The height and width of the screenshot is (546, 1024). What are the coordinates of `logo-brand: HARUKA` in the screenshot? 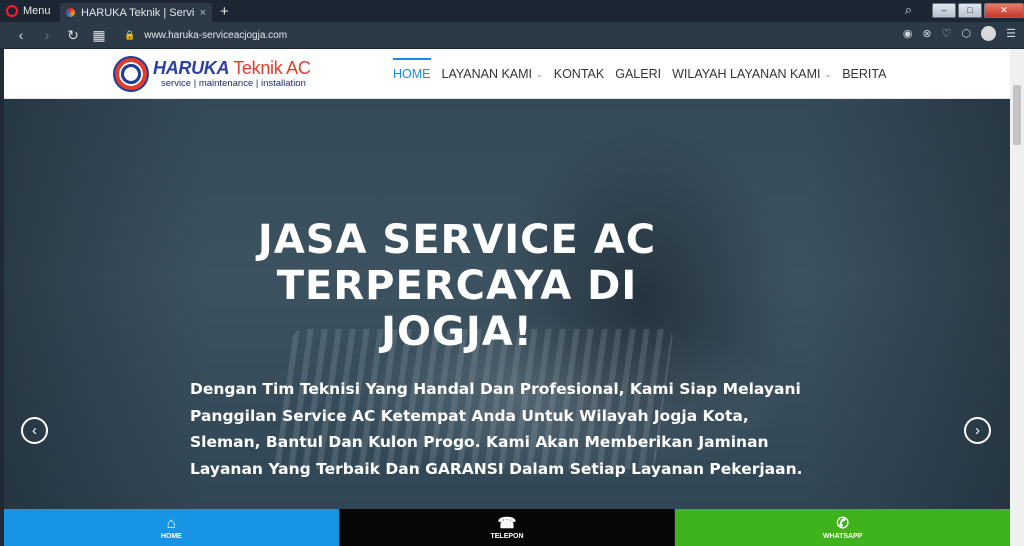 It's located at (191, 68).